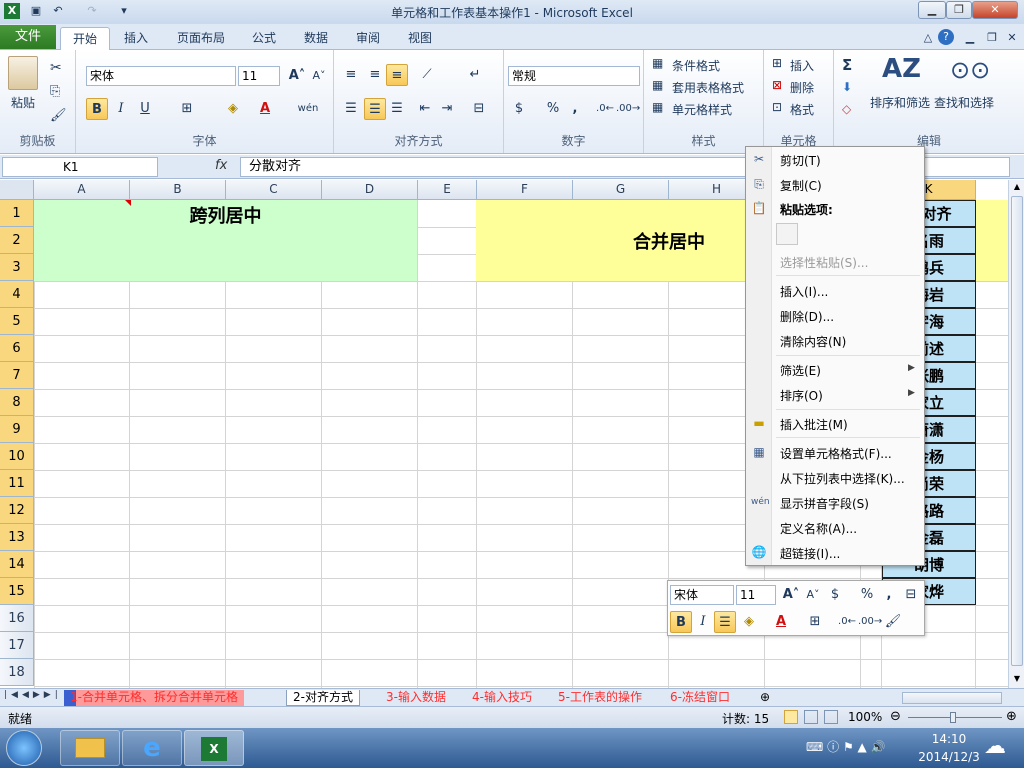 Image resolution: width=1024 pixels, height=768 pixels. Describe the element at coordinates (368, 38) in the screenshot. I see `tab-review: 审阅` at that location.